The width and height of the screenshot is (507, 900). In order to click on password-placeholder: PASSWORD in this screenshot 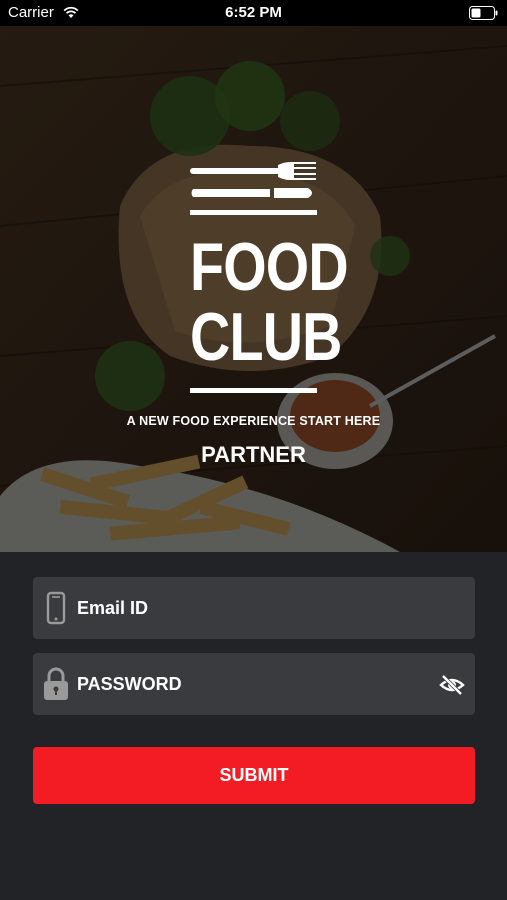, I will do `click(129, 684)`.